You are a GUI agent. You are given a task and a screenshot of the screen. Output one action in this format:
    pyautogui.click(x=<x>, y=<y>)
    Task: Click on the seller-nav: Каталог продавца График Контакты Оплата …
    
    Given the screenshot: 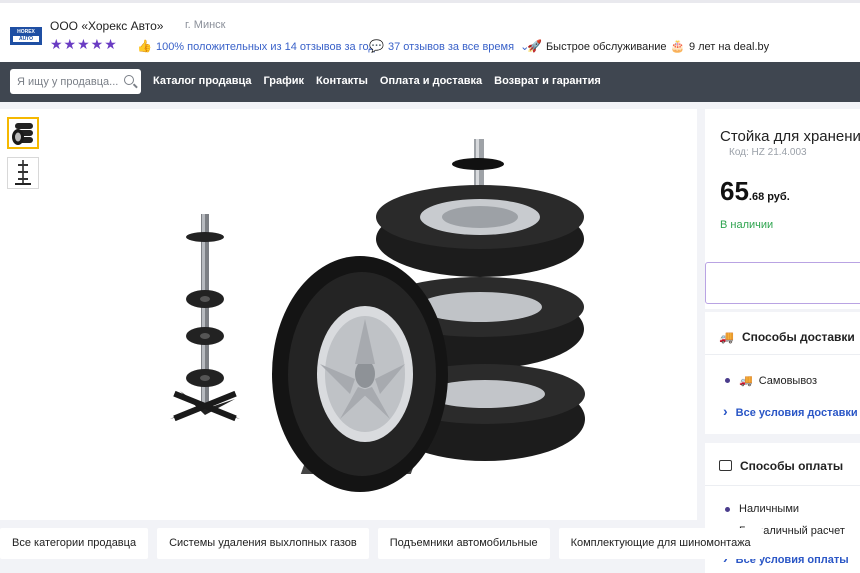 What is the action you would take?
    pyautogui.click(x=430, y=82)
    